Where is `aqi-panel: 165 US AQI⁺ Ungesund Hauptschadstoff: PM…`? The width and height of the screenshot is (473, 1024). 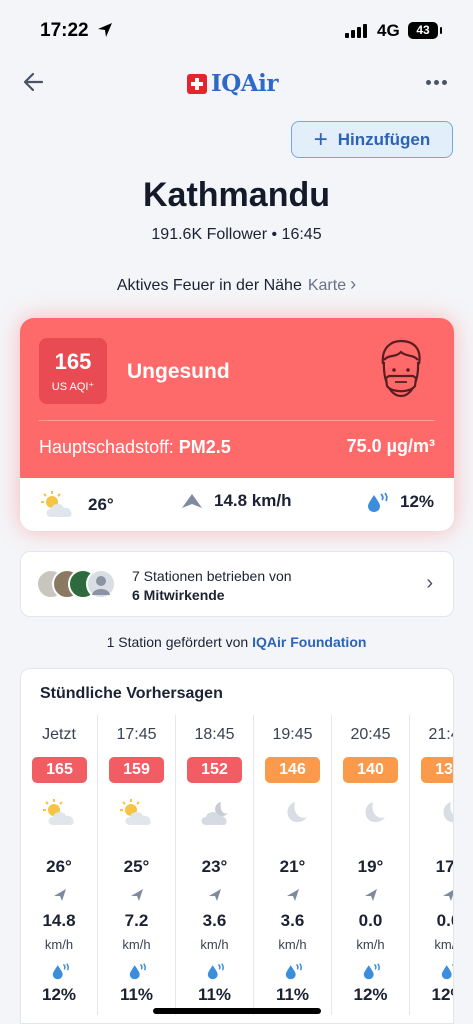 aqi-panel: 165 US AQI⁺ Ungesund Hauptschadstoff: PM… is located at coordinates (237, 398).